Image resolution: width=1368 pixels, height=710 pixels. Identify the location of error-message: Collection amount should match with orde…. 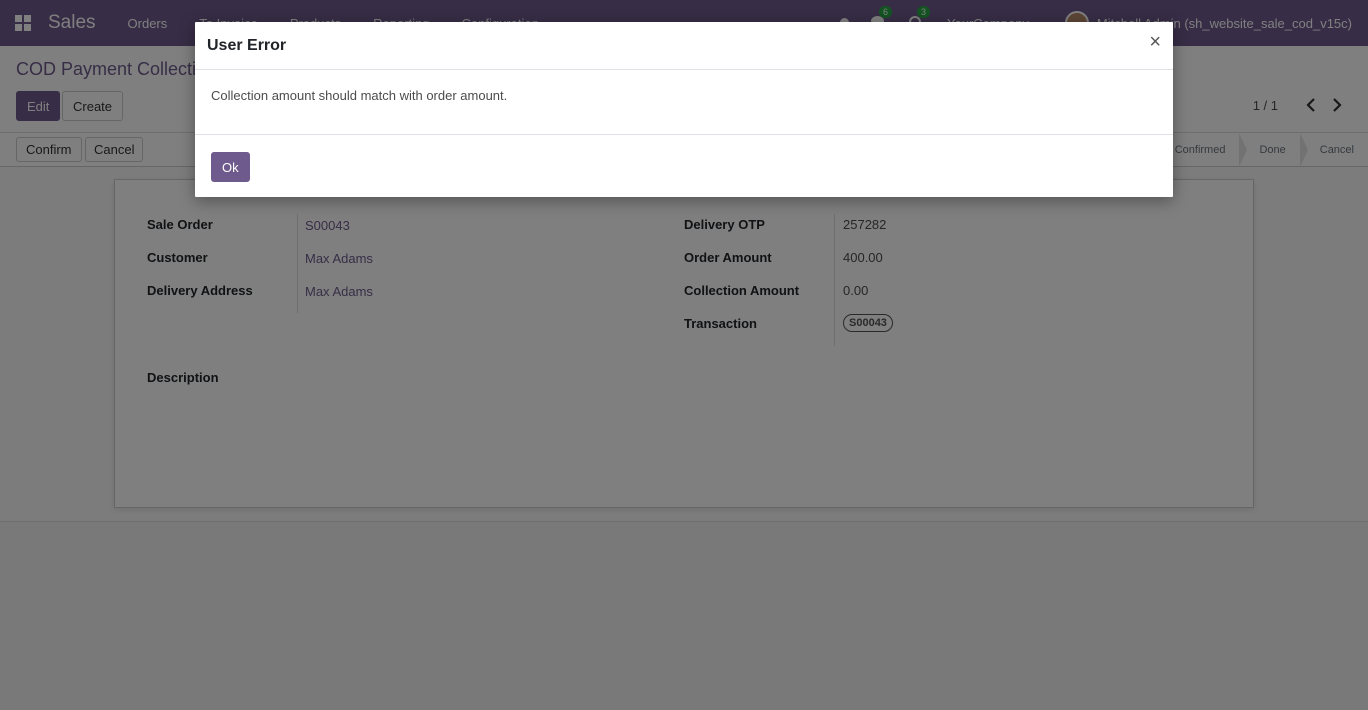
(359, 95).